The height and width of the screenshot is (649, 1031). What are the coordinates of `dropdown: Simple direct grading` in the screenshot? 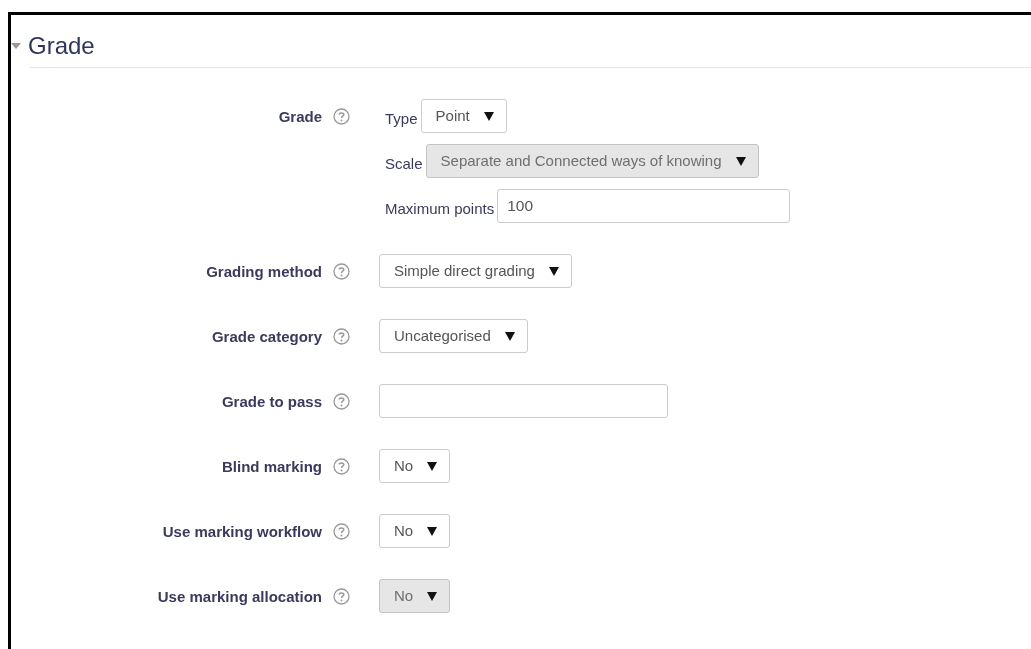 It's located at (475, 271).